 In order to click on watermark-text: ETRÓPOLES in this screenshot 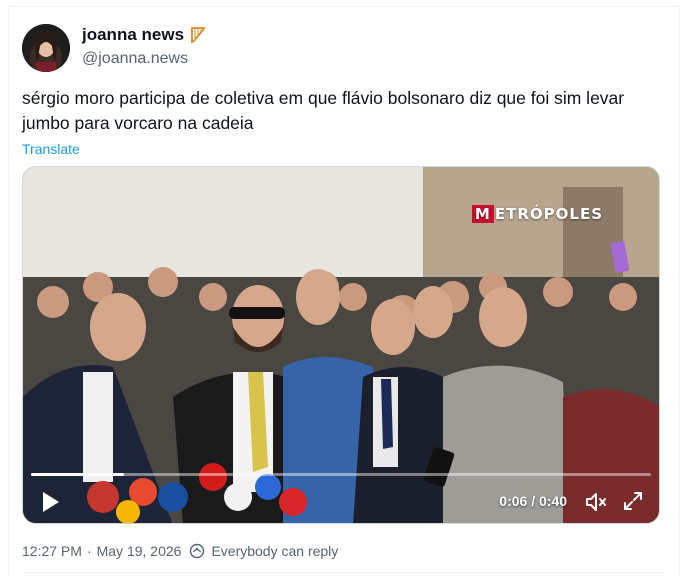, I will do `click(548, 214)`.